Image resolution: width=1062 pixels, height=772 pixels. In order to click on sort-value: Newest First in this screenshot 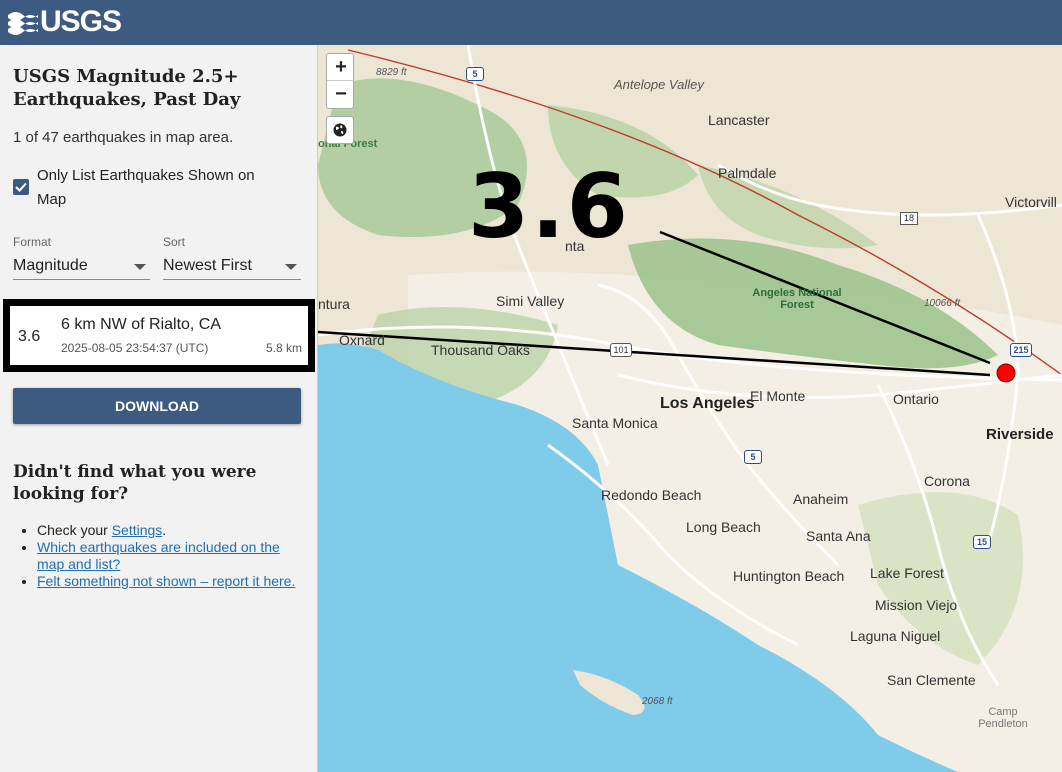, I will do `click(207, 265)`.